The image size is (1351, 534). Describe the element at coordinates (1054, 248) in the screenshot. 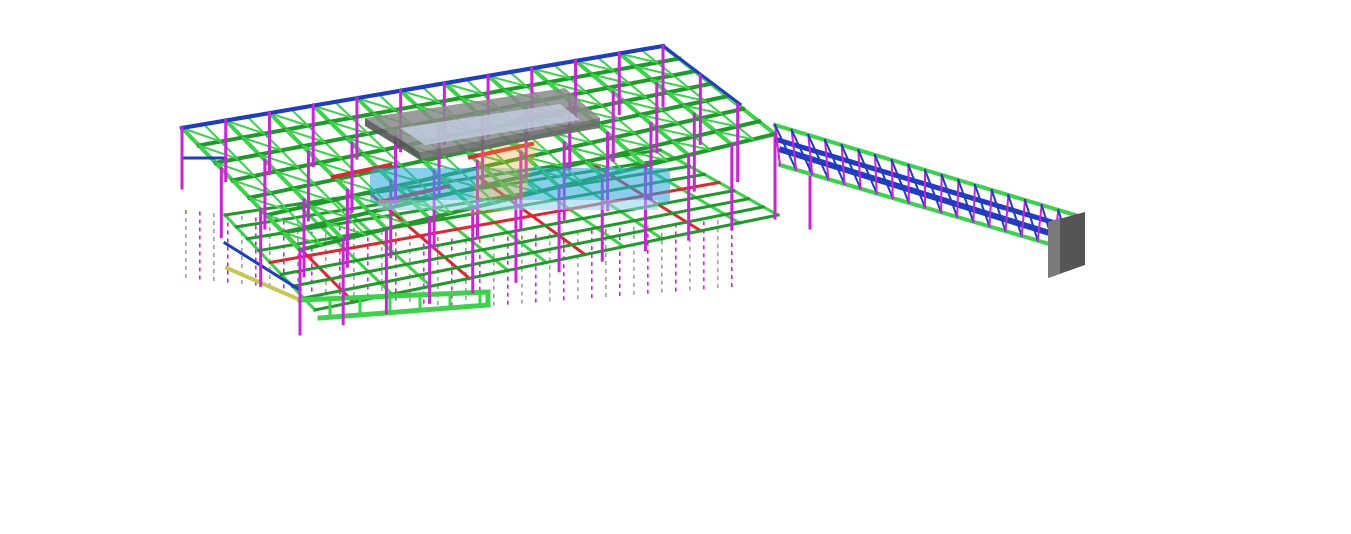

I see `bridge-end-wall` at that location.